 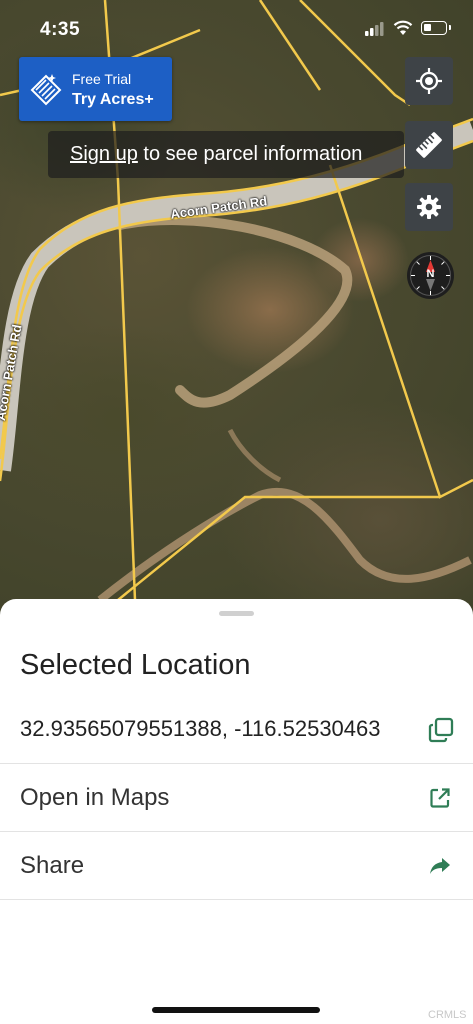 I want to click on signup-banner: Sign up to see parcel information, so click(x=226, y=154).